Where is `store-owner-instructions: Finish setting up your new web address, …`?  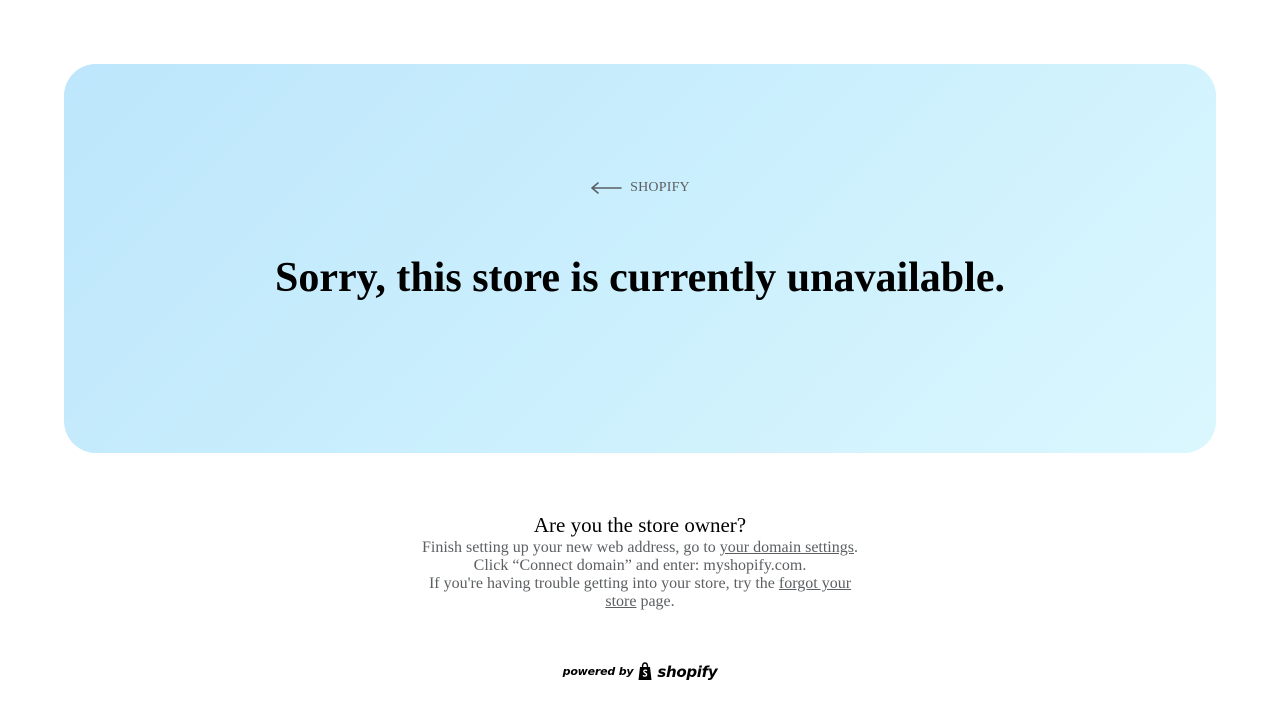 store-owner-instructions: Finish setting up your new web address, … is located at coordinates (640, 575).